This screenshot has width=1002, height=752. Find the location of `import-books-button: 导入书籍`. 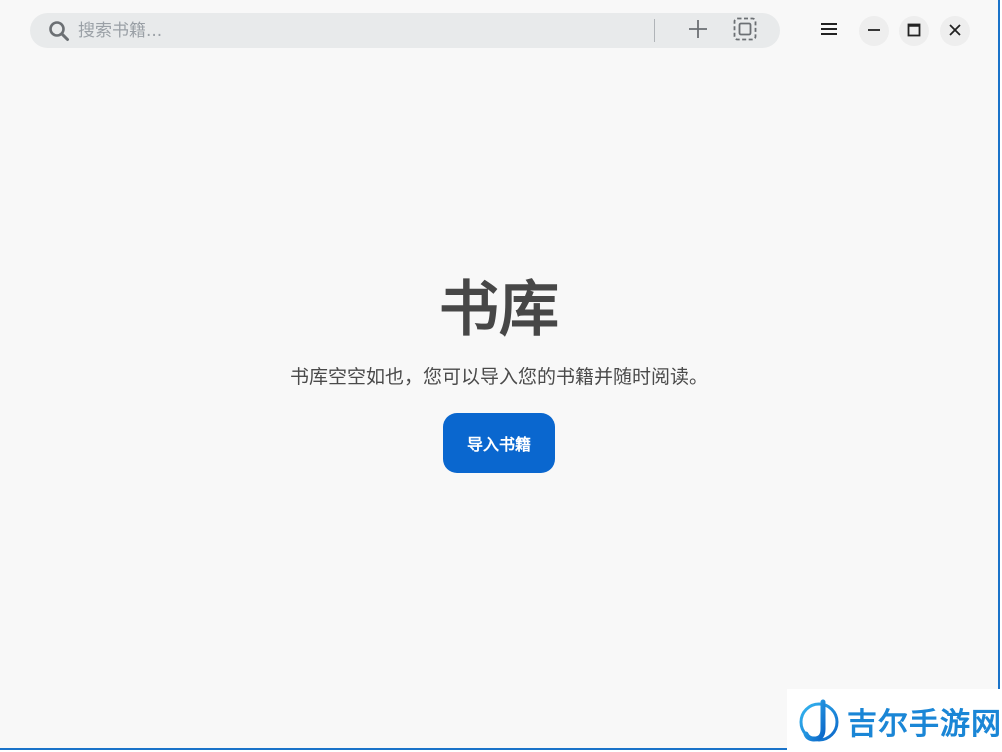

import-books-button: 导入书籍 is located at coordinates (499, 443).